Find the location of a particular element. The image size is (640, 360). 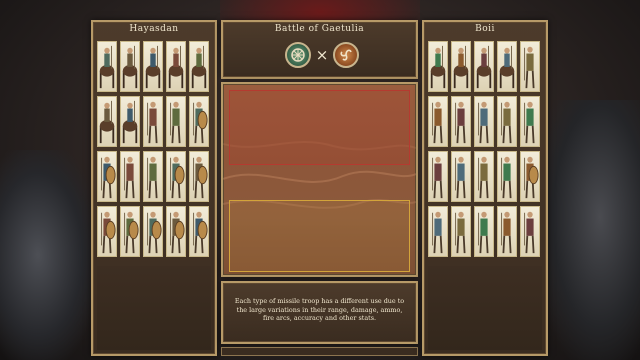

player-deployment-zone is located at coordinates (319, 236).